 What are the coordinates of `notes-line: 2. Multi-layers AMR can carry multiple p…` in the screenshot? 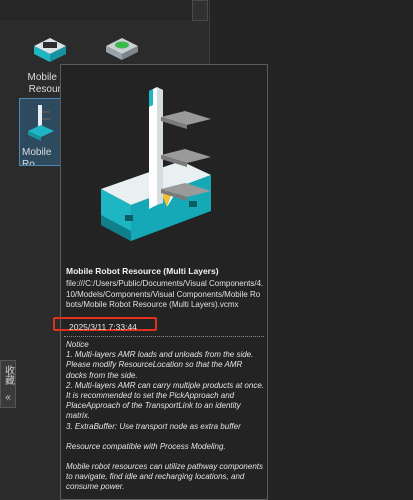 It's located at (165, 400).